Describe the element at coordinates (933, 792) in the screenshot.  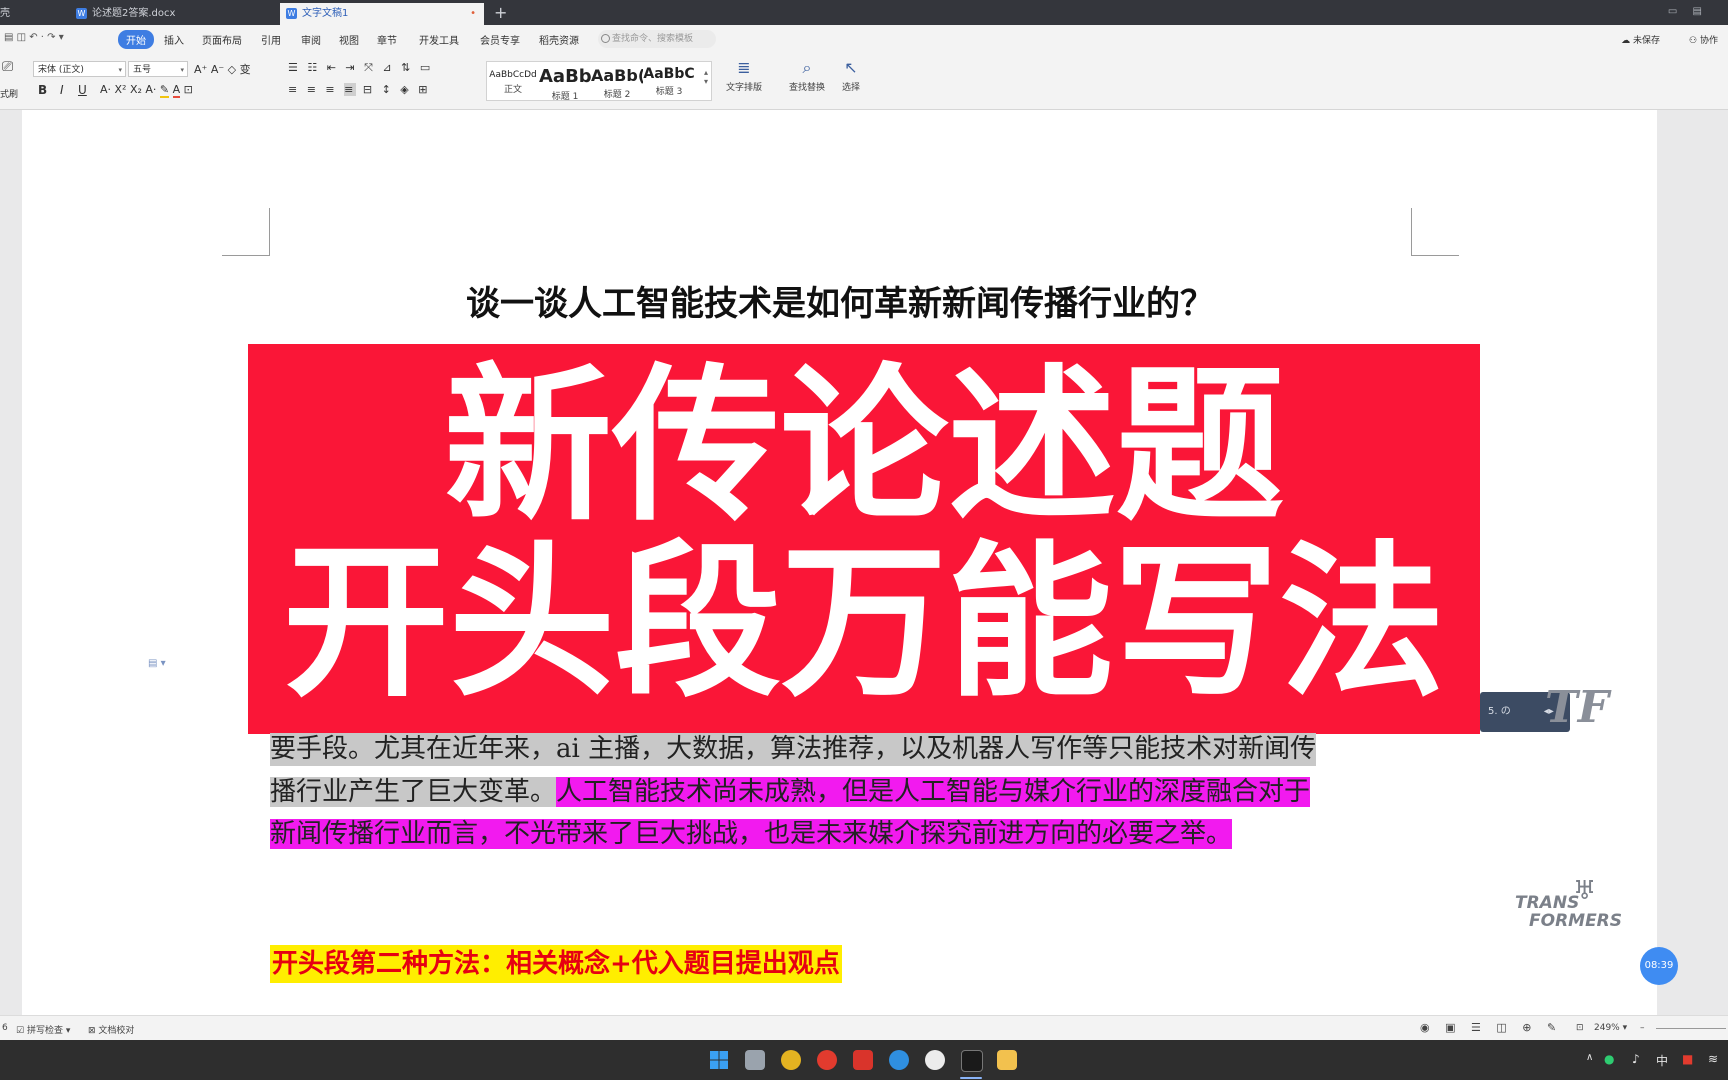
I see `paragraph-line-2-pink: 人工智能技术尚未成熟，但是人工智能与媒介行业的深度融合对于` at that location.